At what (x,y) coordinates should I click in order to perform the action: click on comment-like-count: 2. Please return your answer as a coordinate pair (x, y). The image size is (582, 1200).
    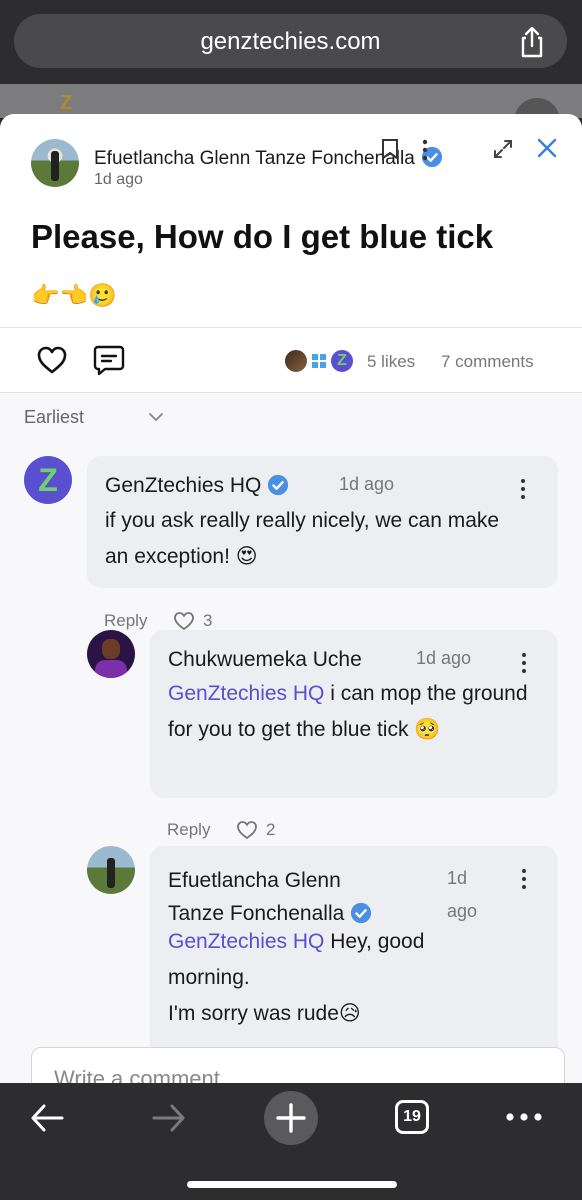
    Looking at the image, I should click on (271, 829).